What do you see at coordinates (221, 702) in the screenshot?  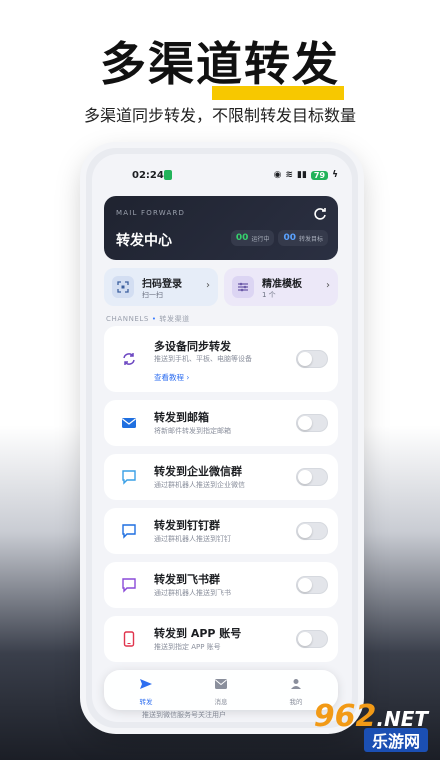 I see `tab-label: 消息` at bounding box center [221, 702].